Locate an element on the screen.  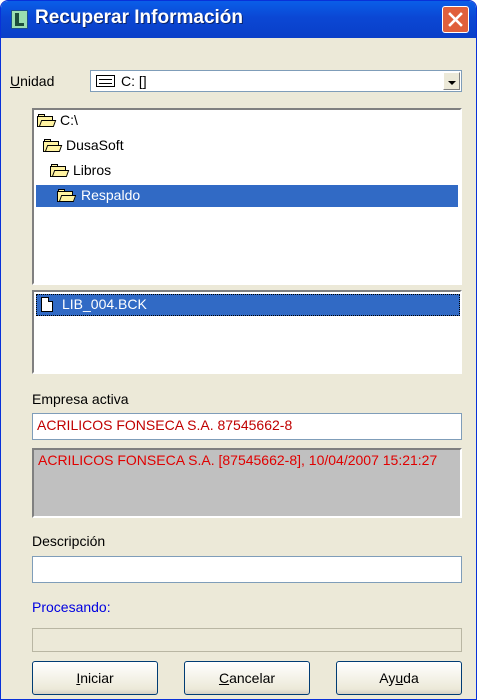
directory-item: C:\ is located at coordinates (135, 121).